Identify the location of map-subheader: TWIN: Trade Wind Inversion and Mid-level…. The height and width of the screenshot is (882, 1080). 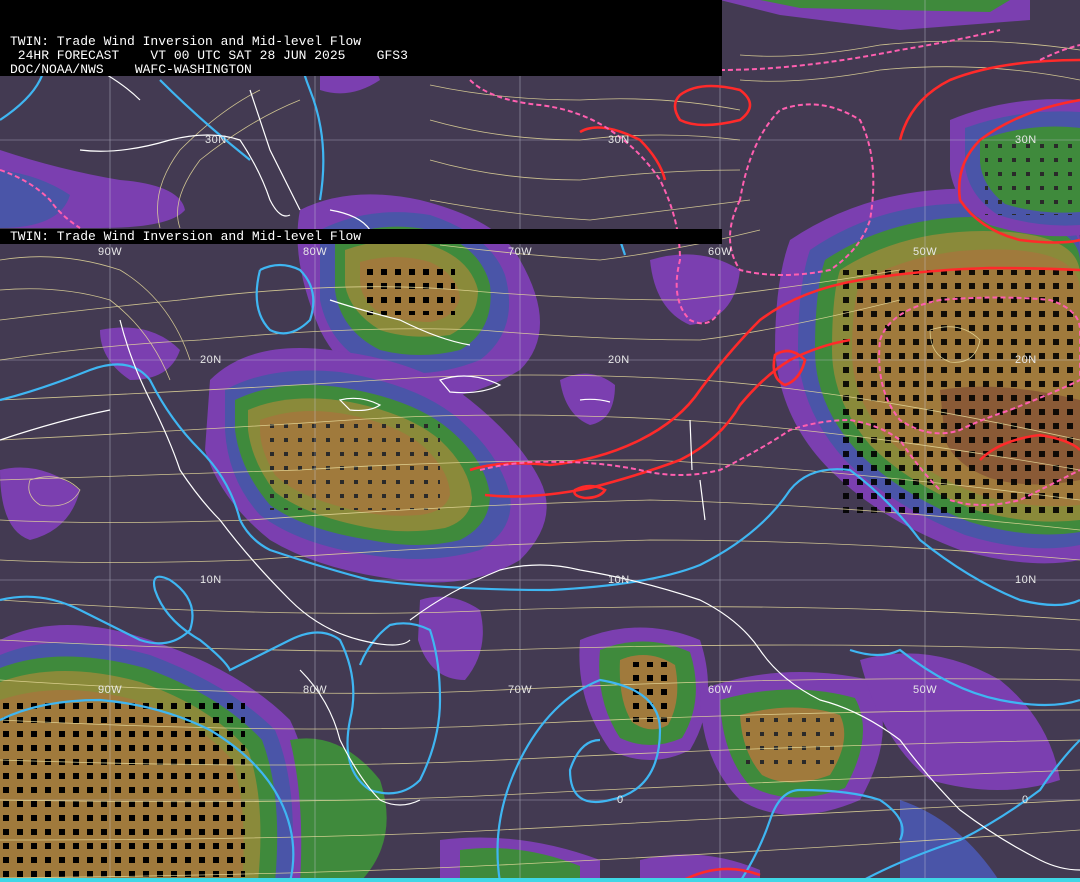
(361, 236).